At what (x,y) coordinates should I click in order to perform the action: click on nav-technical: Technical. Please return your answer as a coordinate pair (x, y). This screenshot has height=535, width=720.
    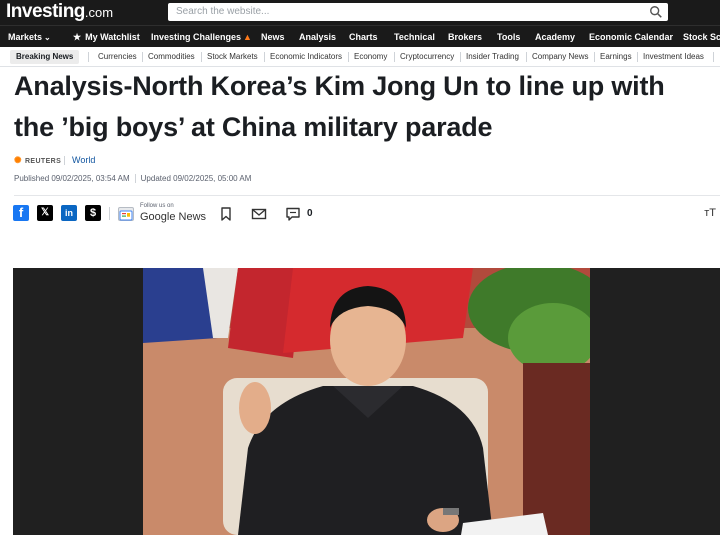
    Looking at the image, I should click on (414, 37).